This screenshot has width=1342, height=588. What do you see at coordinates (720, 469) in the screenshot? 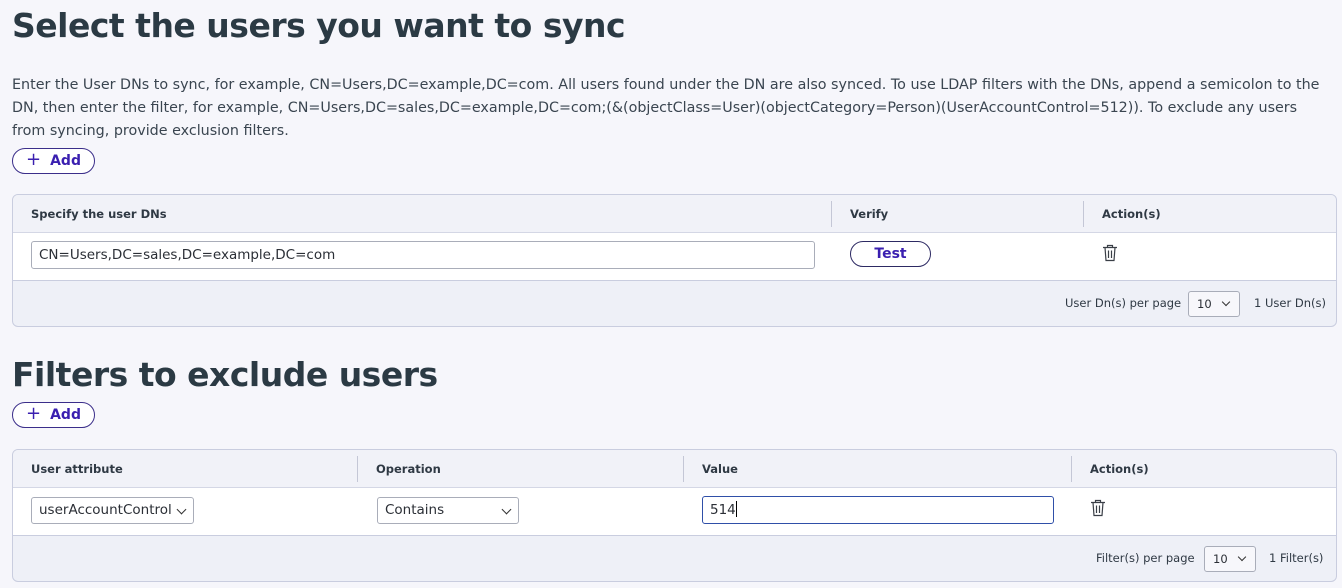
I see `column-header-value: Value` at bounding box center [720, 469].